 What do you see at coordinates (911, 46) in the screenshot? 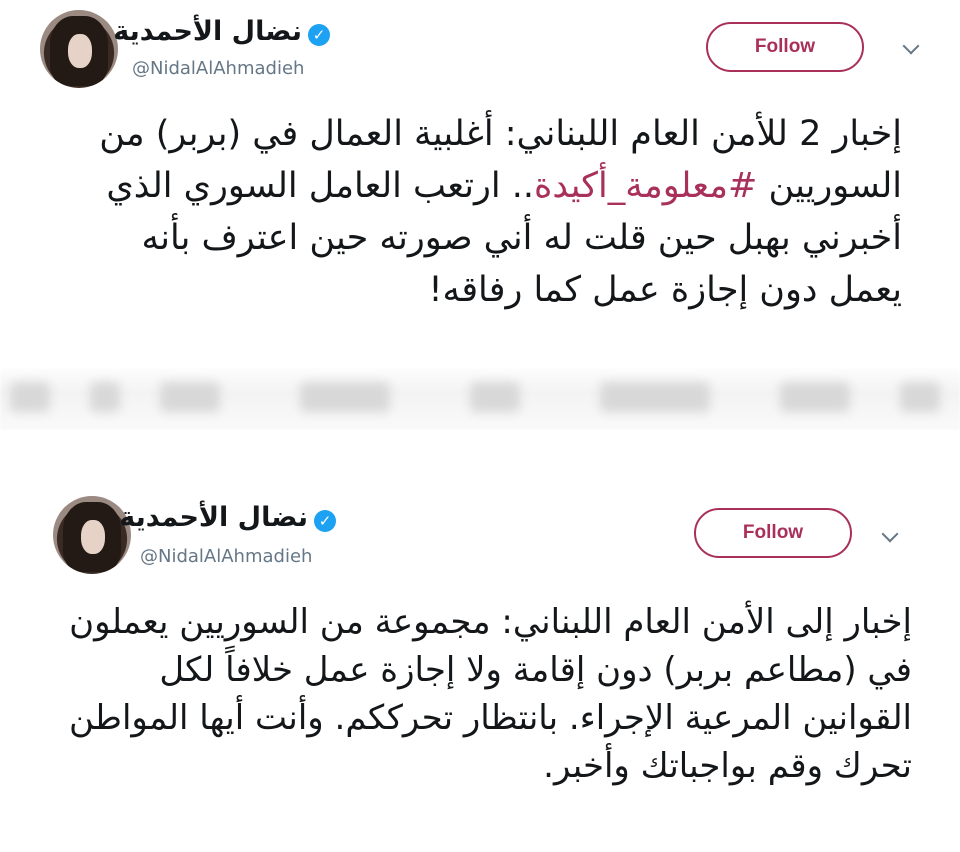
I see `chevron-down-icon` at bounding box center [911, 46].